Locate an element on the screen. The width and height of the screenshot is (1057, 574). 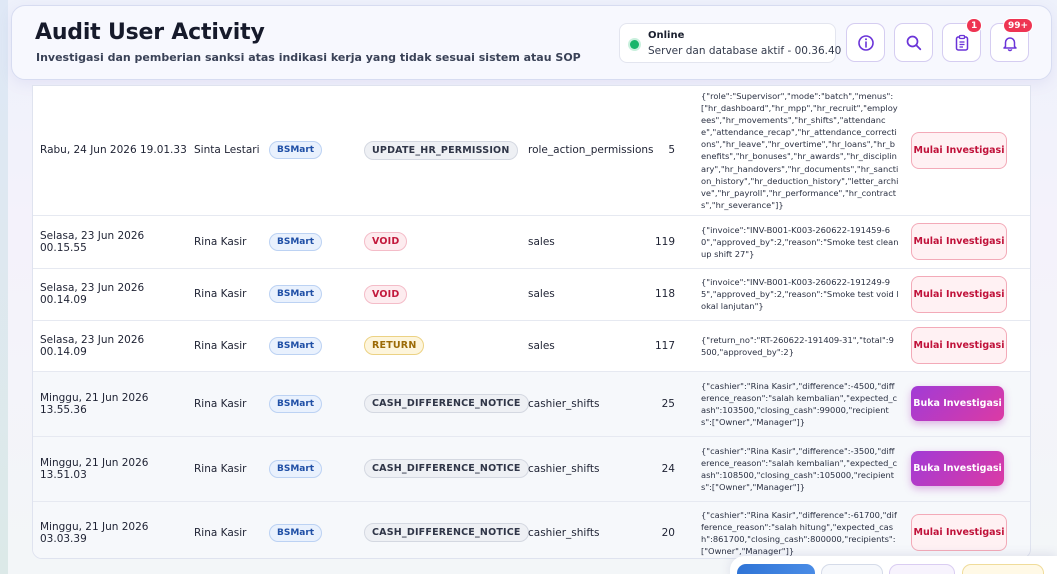
bell-icon is located at coordinates (1009, 43).